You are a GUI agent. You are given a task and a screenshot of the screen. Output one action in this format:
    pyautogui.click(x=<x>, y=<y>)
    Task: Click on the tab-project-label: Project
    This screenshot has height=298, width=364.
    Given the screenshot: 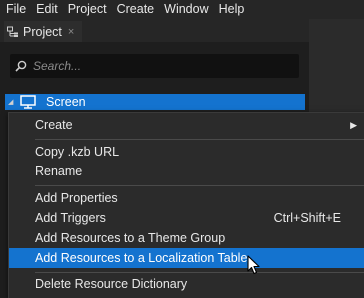 What is the action you would take?
    pyautogui.click(x=42, y=31)
    